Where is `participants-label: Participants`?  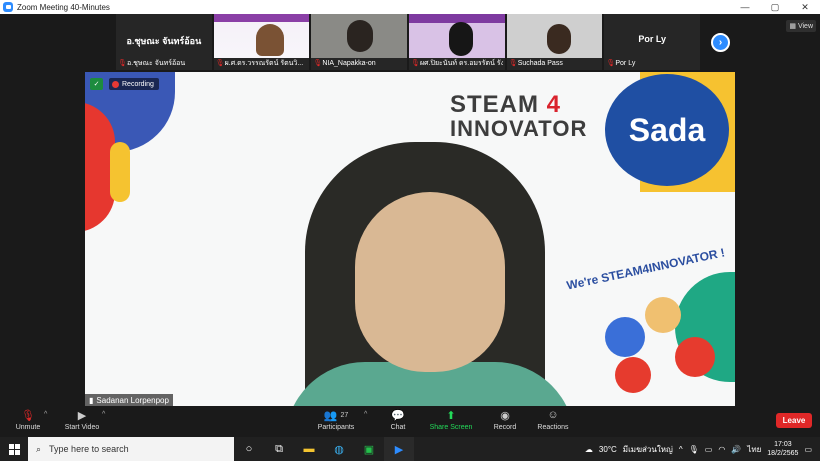 participants-label: Participants is located at coordinates (336, 427).